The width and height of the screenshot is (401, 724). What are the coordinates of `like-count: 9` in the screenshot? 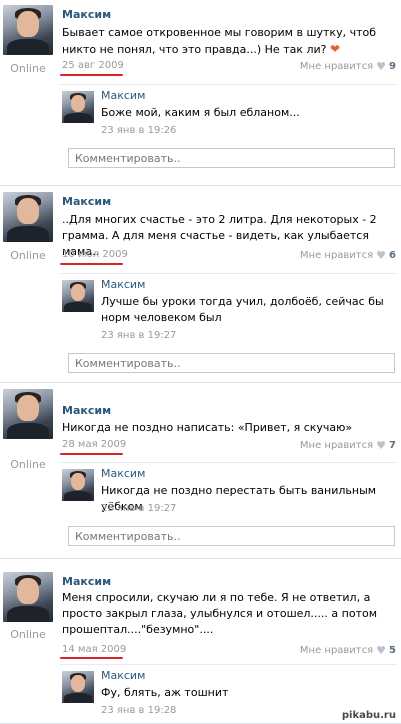 It's located at (392, 66).